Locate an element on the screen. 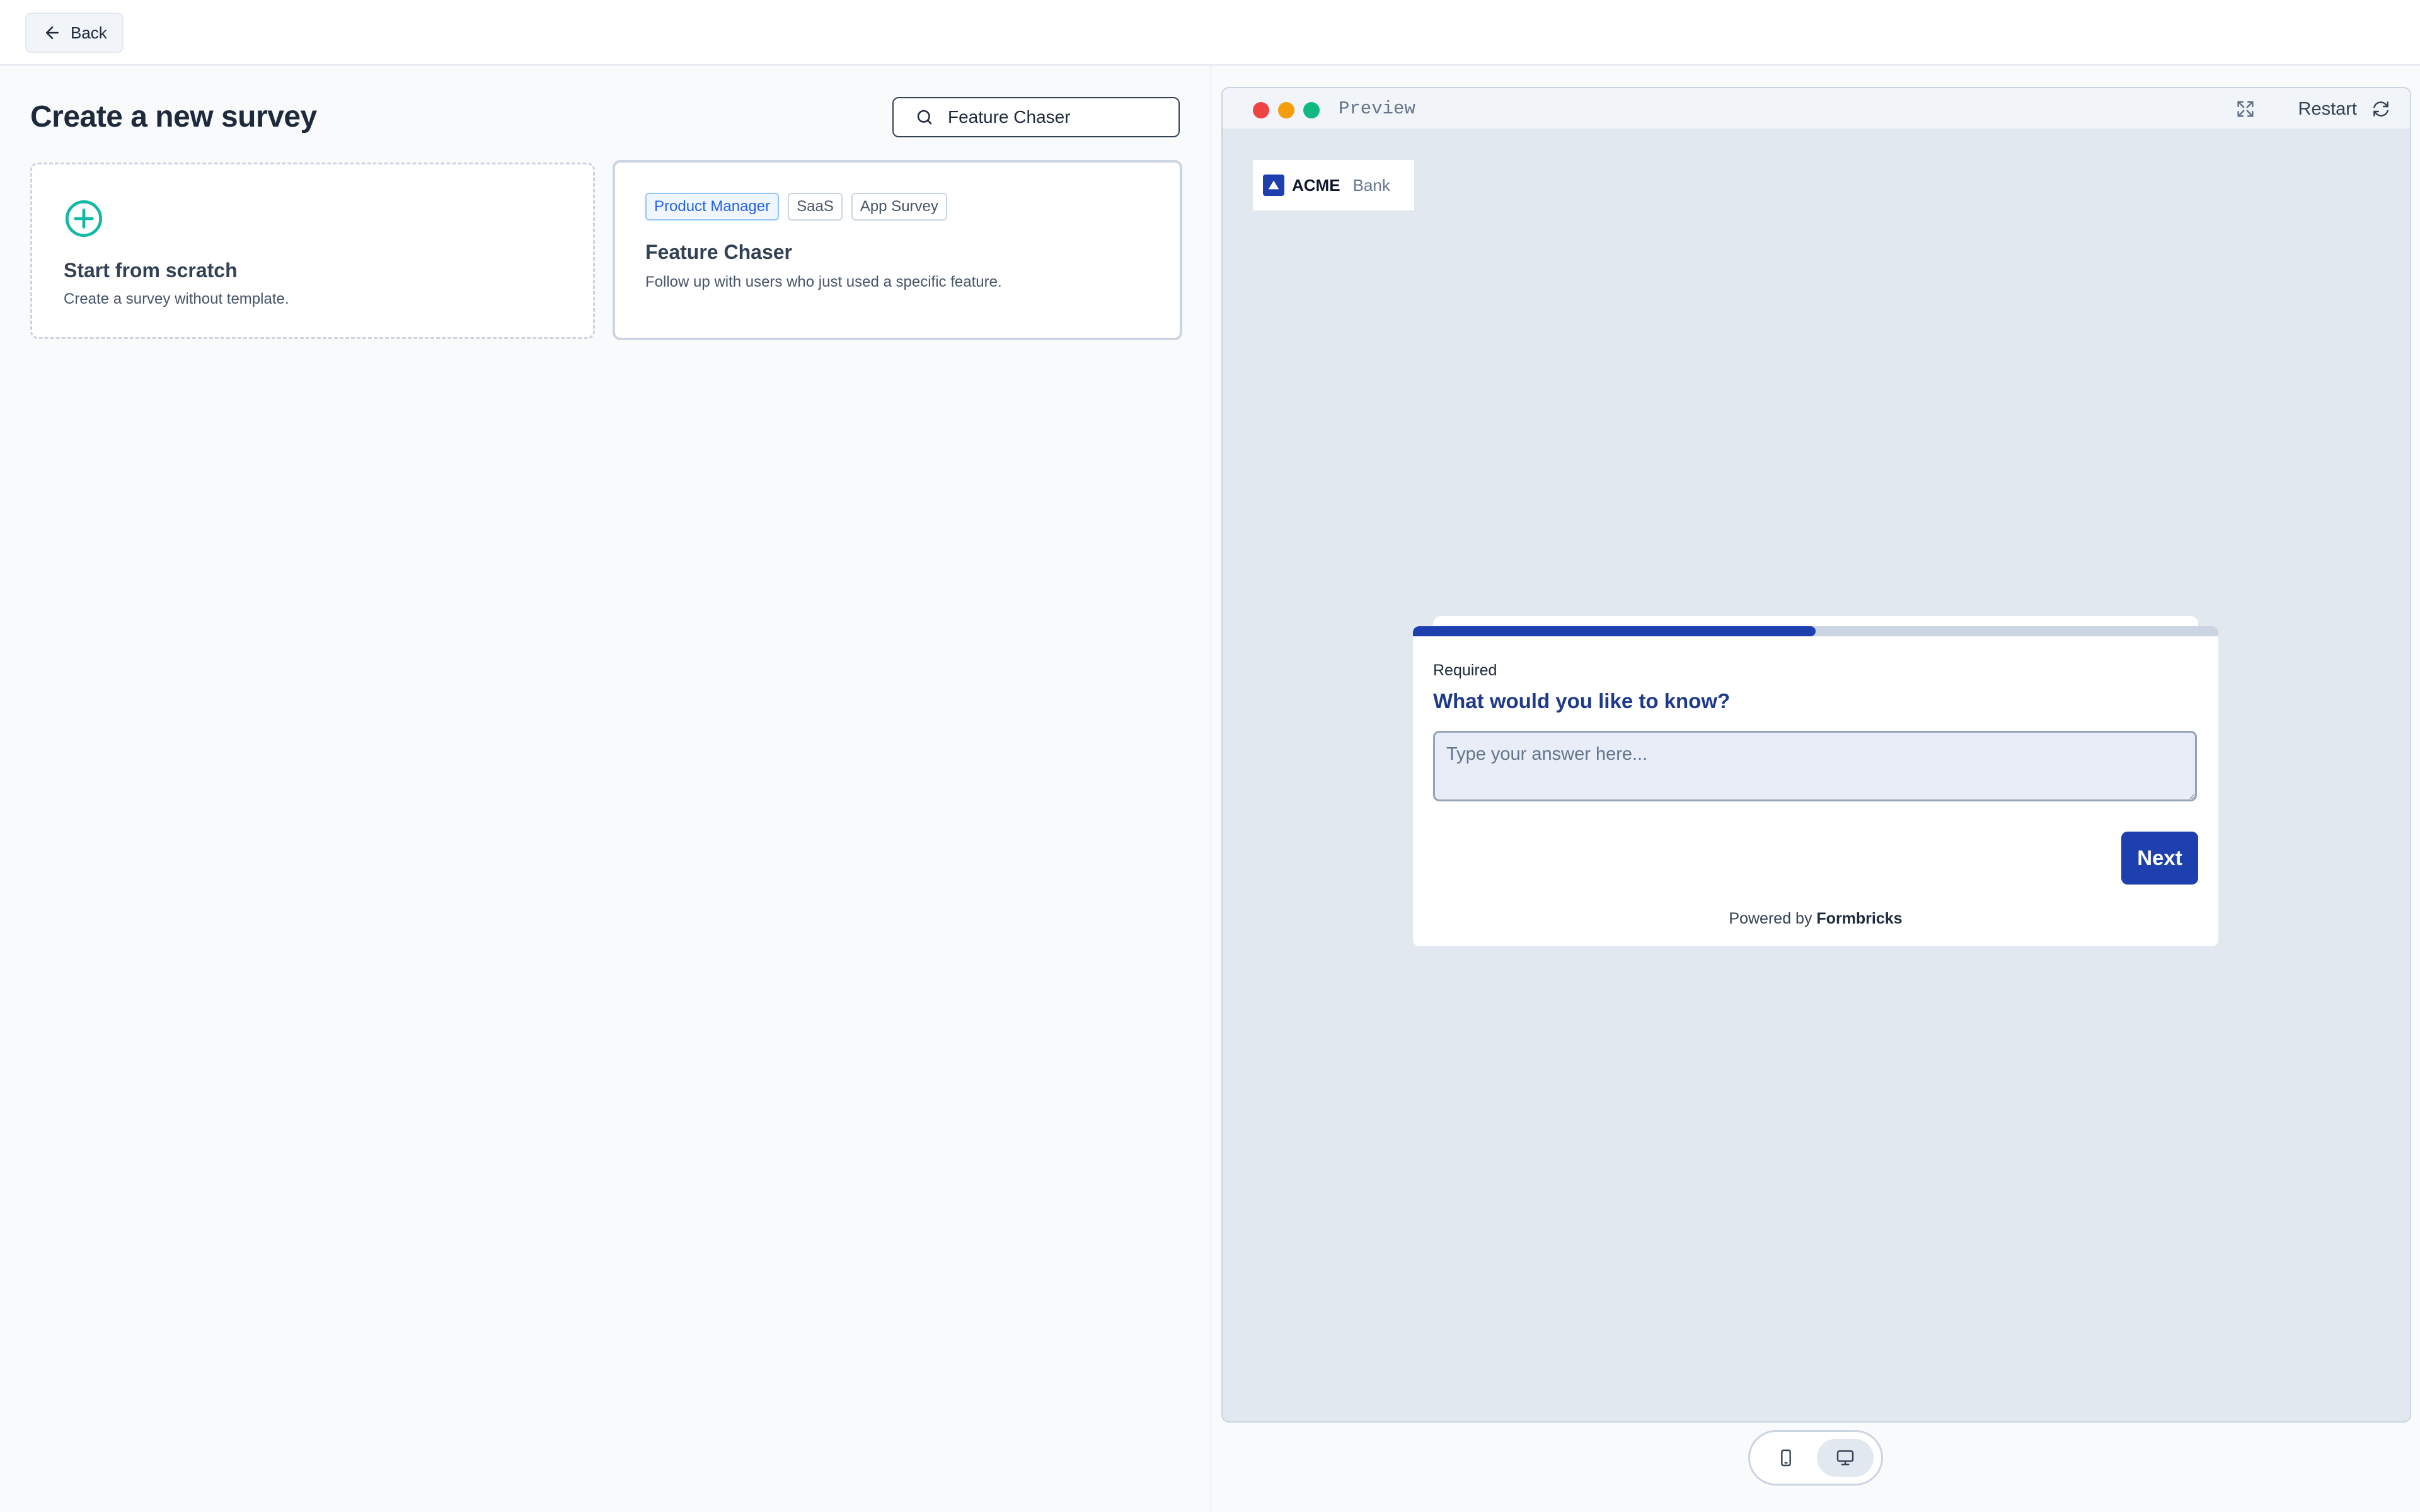 Image resolution: width=2420 pixels, height=1512 pixels. tag-product-manager: Product Manager is located at coordinates (713, 206).